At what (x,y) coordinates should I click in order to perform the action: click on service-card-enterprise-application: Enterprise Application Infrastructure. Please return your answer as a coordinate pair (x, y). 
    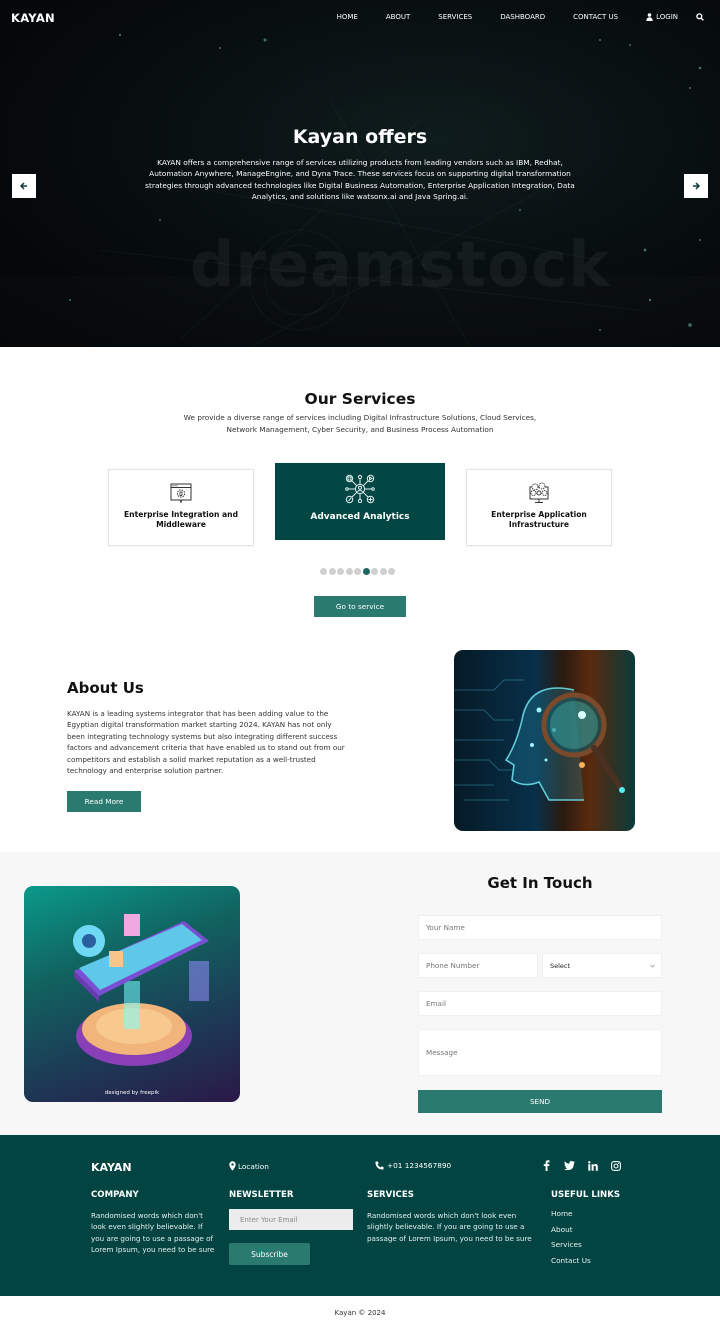
    Looking at the image, I should click on (539, 507).